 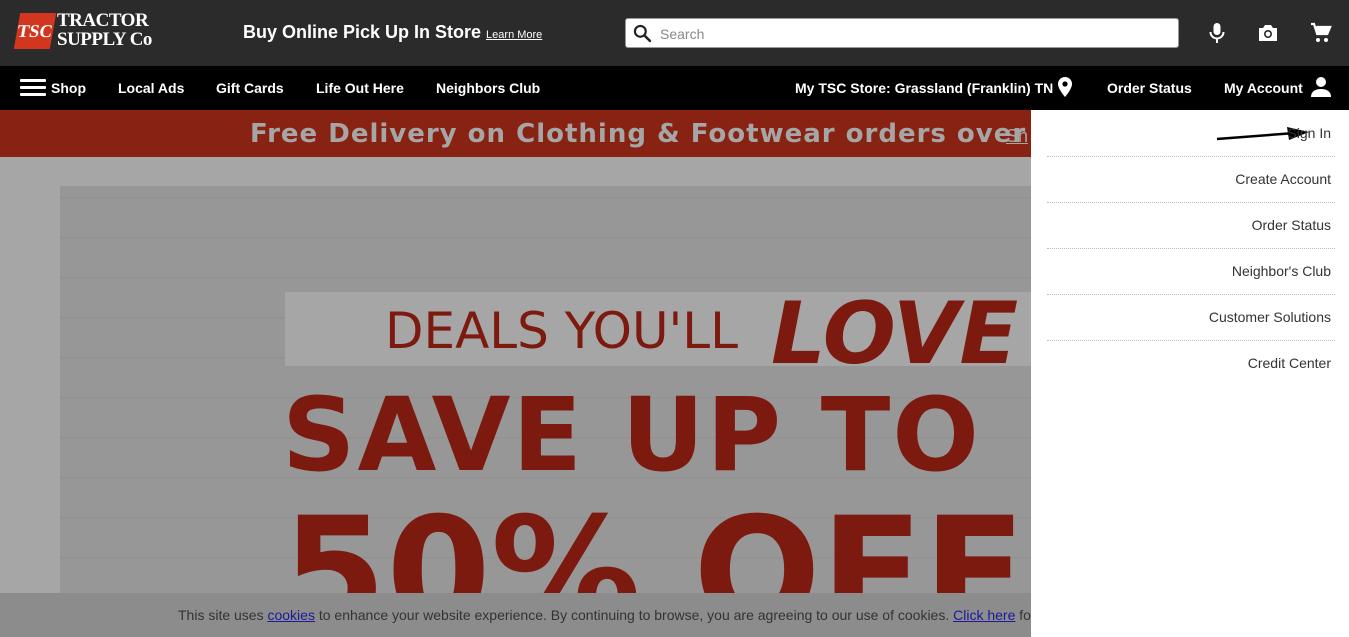 What do you see at coordinates (1309, 133) in the screenshot?
I see `sign-in-label: Sign In` at bounding box center [1309, 133].